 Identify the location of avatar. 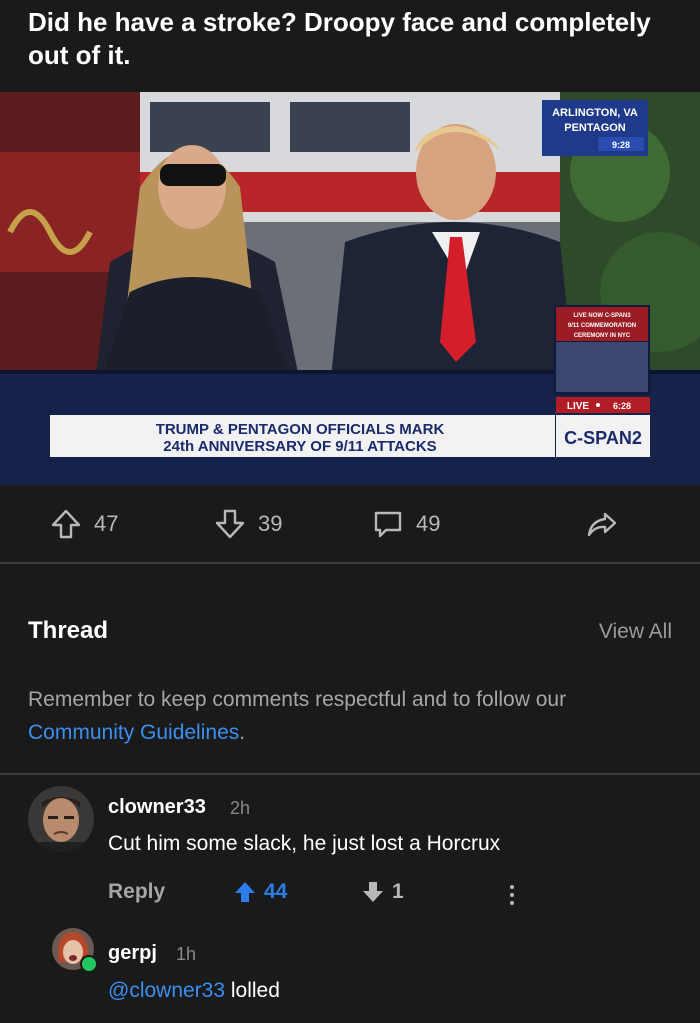
(61, 819).